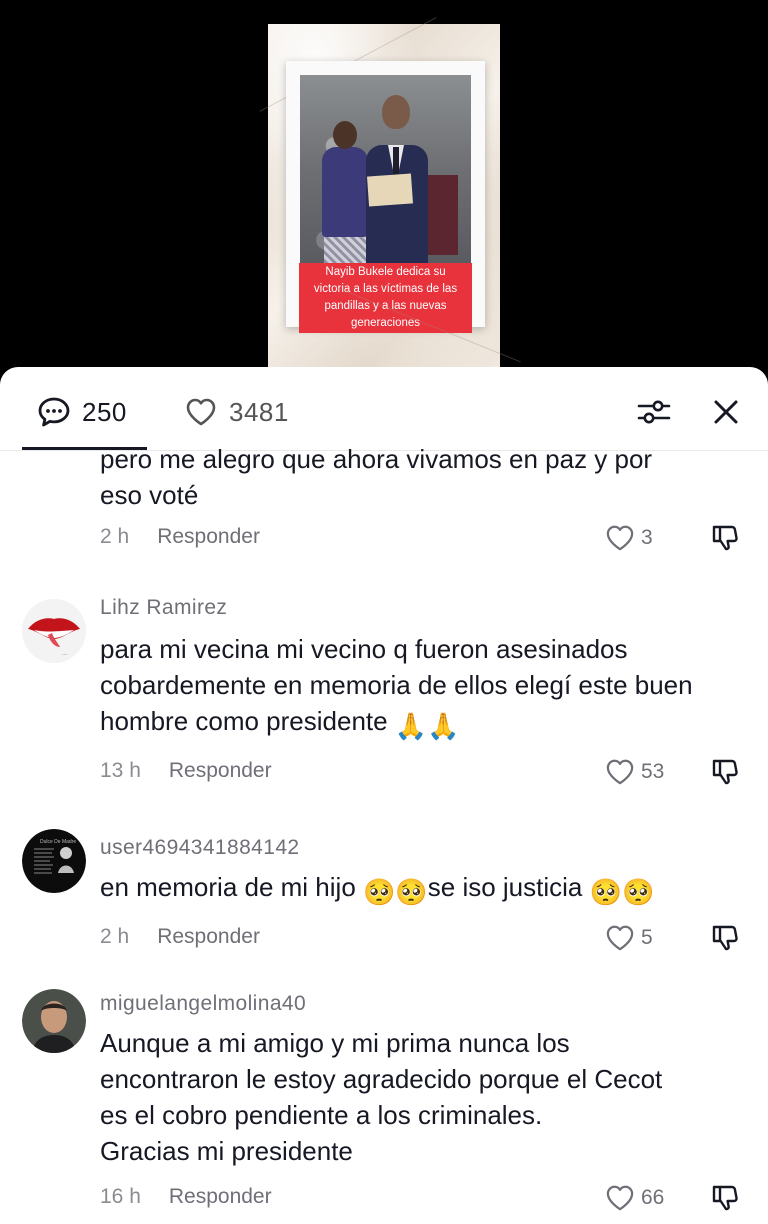  I want to click on comment-text-part: en memoria de mi hijo, so click(228, 887).